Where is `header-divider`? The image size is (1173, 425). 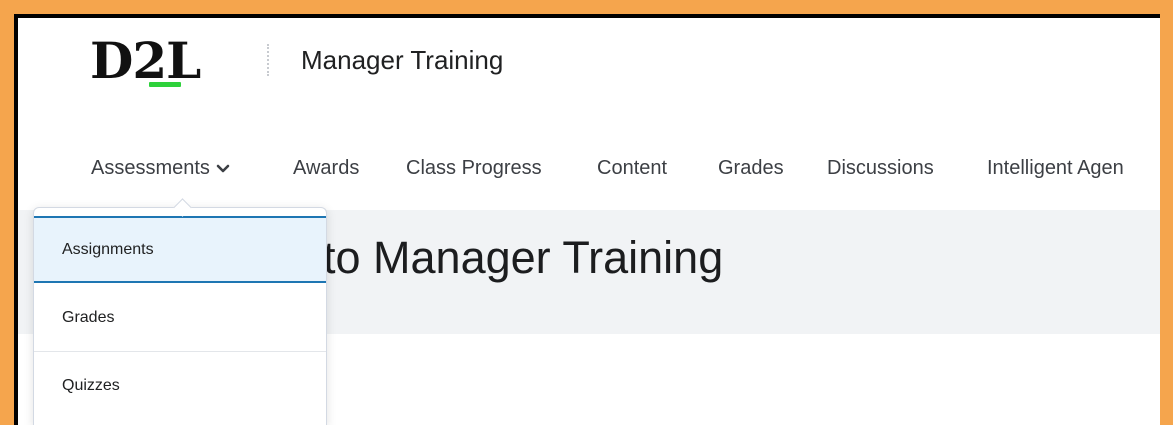 header-divider is located at coordinates (268, 60).